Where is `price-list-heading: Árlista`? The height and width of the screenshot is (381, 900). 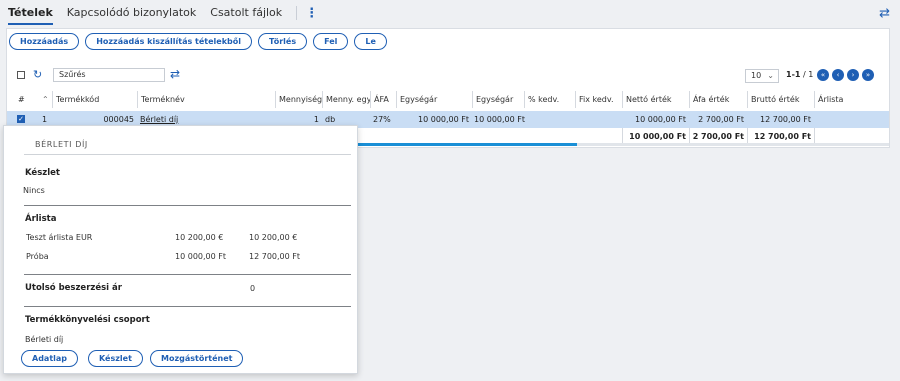
price-list-heading: Árlista is located at coordinates (41, 219).